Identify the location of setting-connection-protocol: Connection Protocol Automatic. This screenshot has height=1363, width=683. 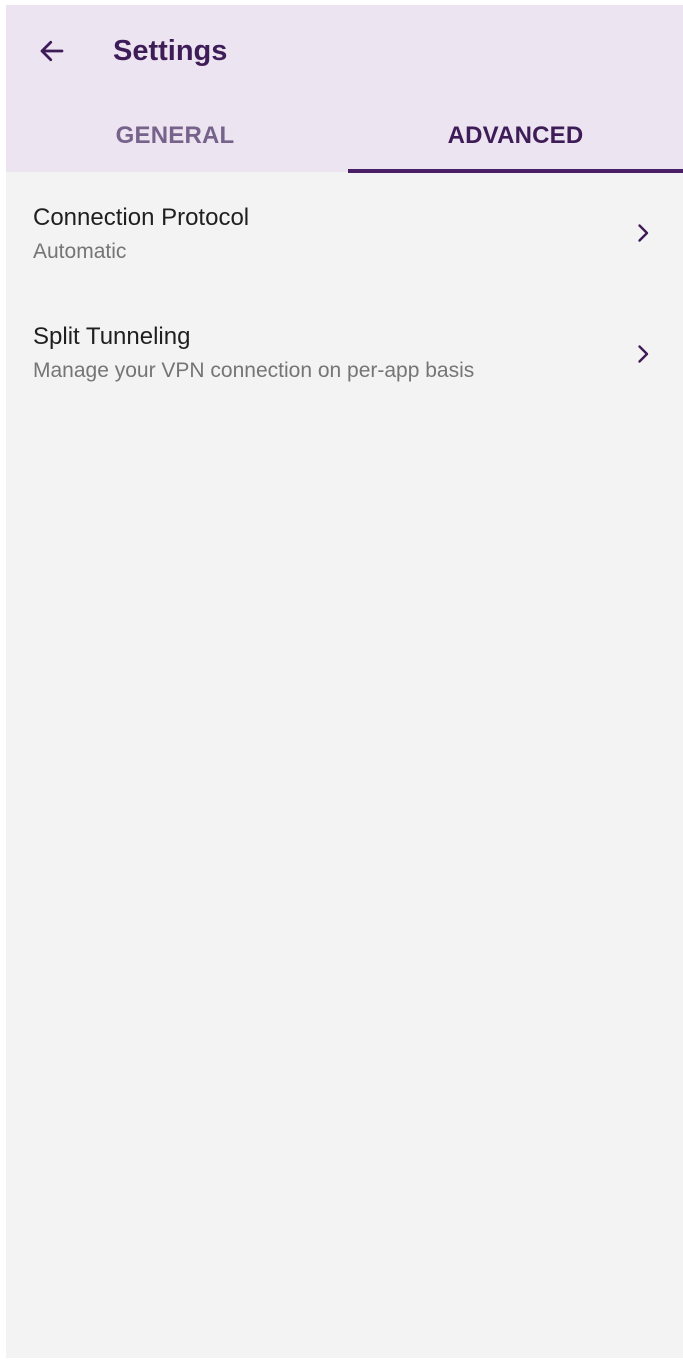
(344, 235).